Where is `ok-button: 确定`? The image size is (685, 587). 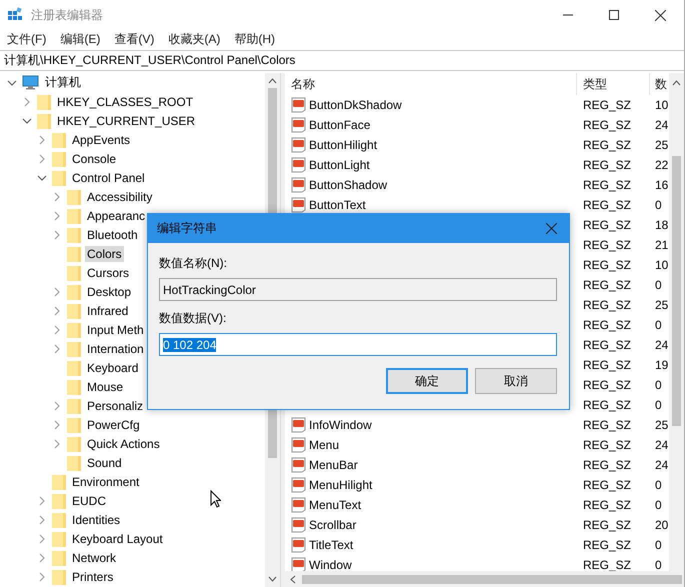 ok-button: 确定 is located at coordinates (427, 381).